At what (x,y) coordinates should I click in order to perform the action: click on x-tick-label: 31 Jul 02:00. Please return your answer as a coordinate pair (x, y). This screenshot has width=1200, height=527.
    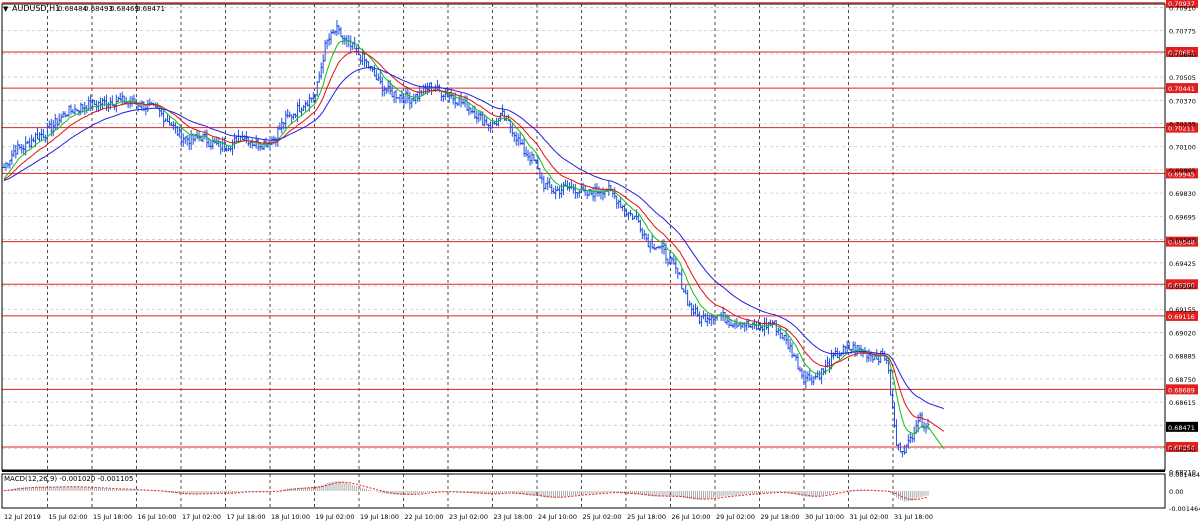
    Looking at the image, I should click on (869, 517).